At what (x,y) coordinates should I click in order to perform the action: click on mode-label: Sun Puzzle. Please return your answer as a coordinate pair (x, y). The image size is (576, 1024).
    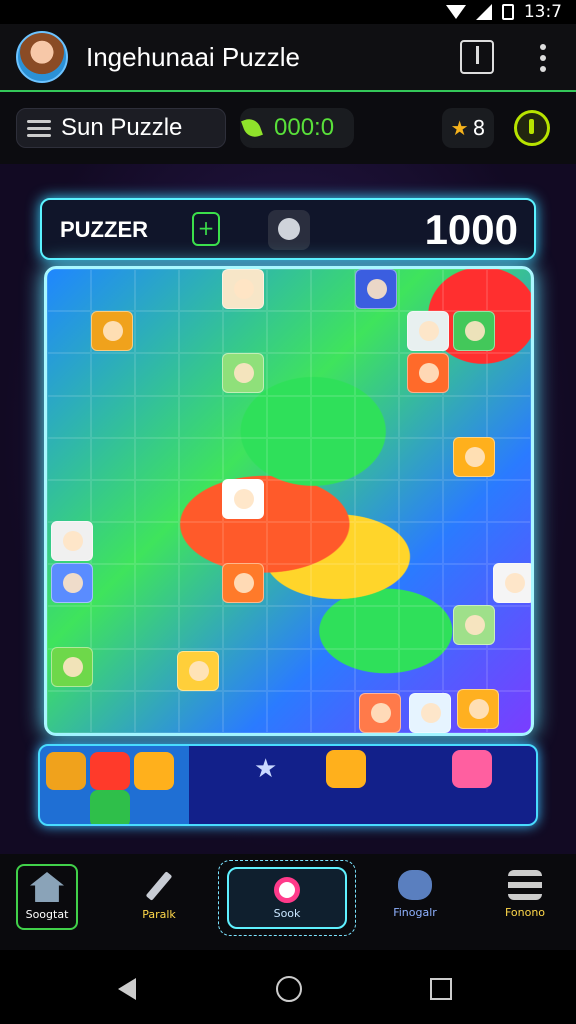
    Looking at the image, I should click on (122, 127).